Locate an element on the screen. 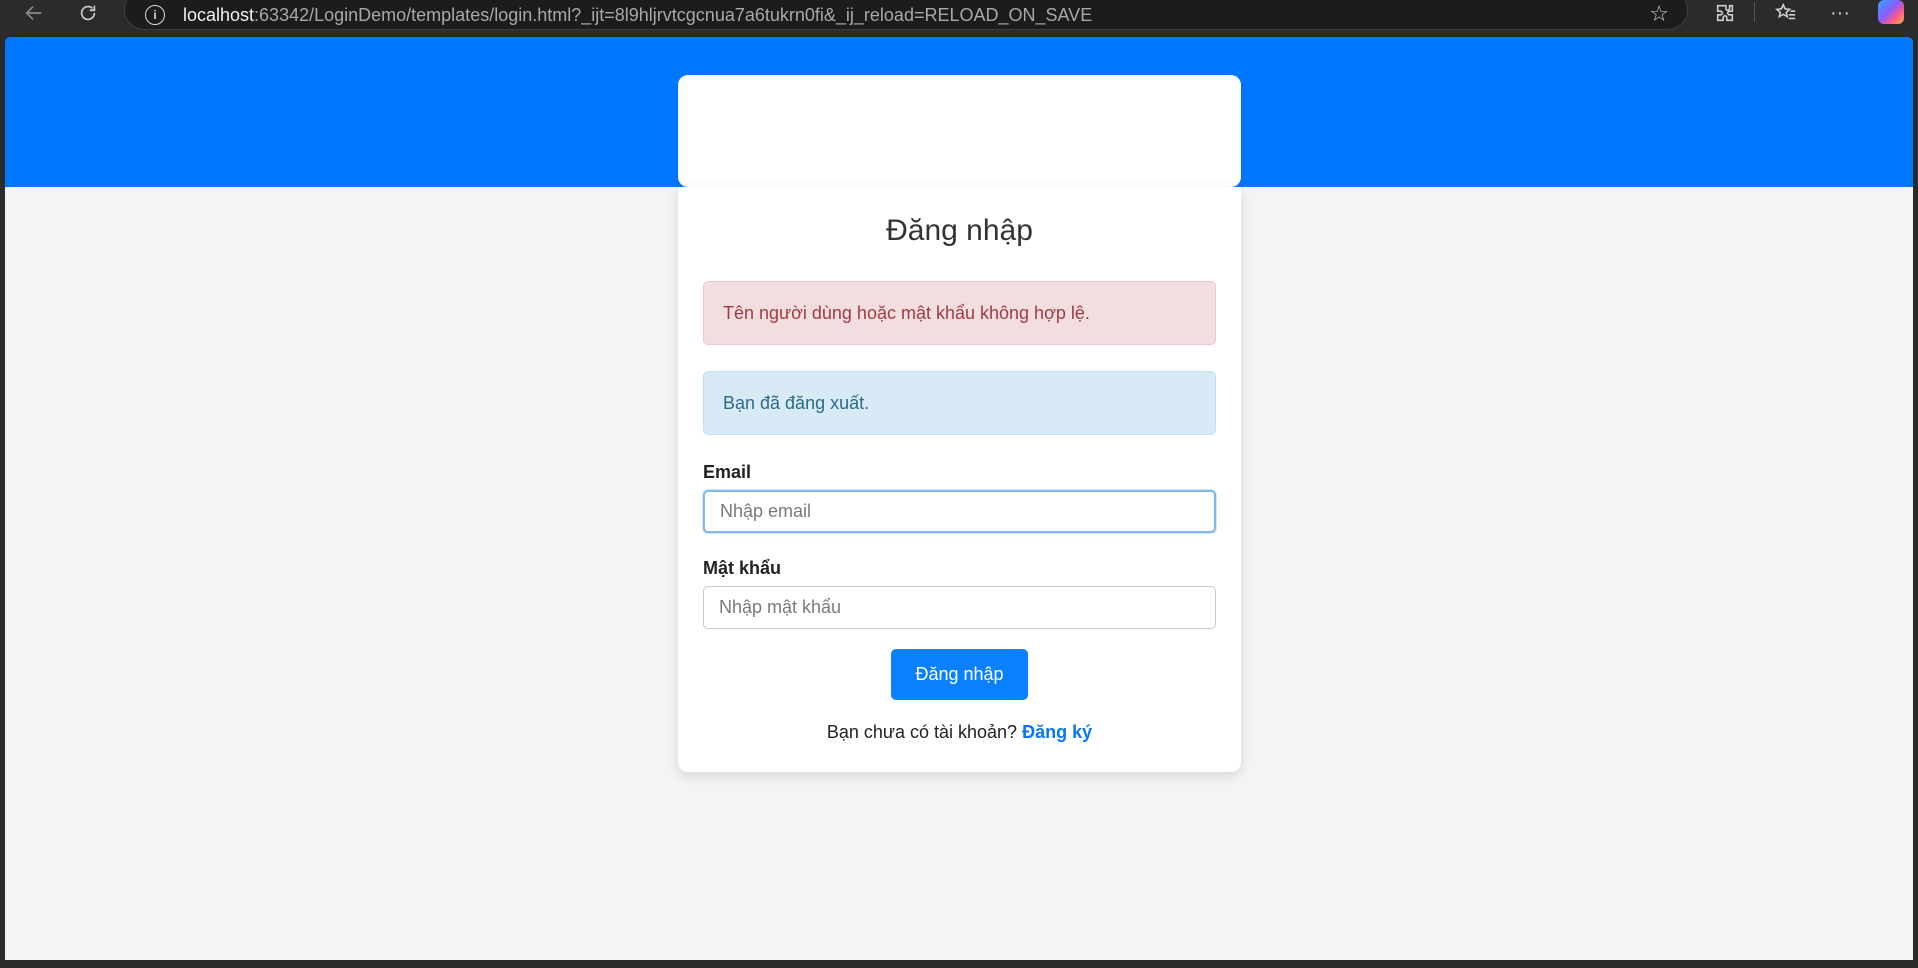 This screenshot has height=968, width=1918. back-arrow-icon is located at coordinates (34, 13).